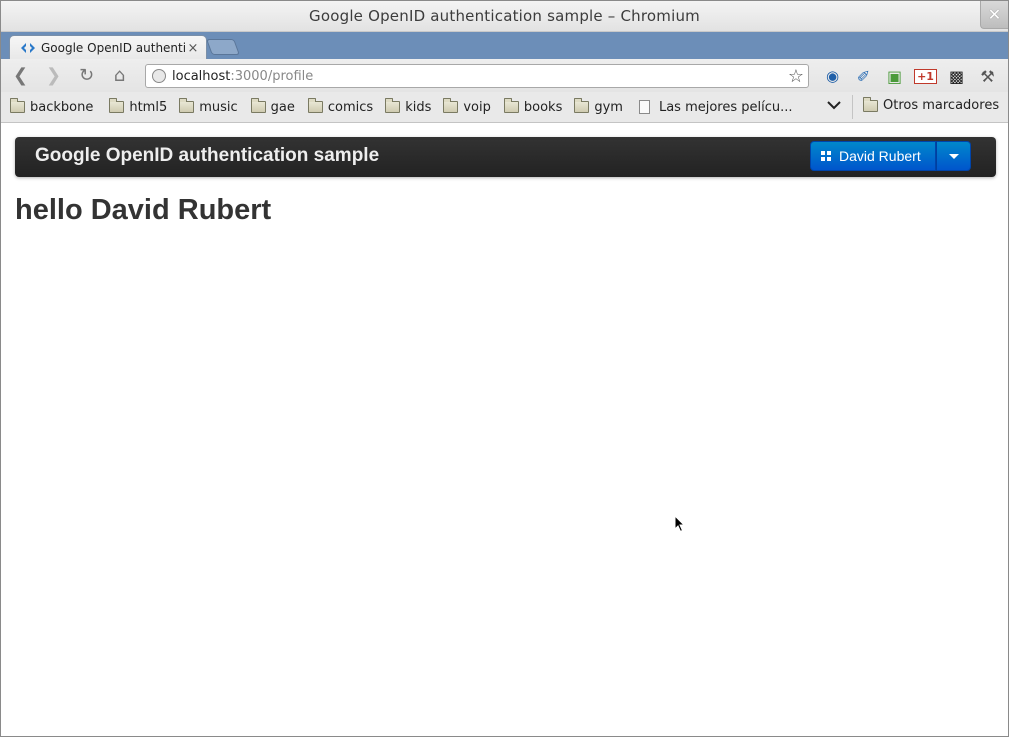  Describe the element at coordinates (826, 156) in the screenshot. I see `grid-icon` at that location.